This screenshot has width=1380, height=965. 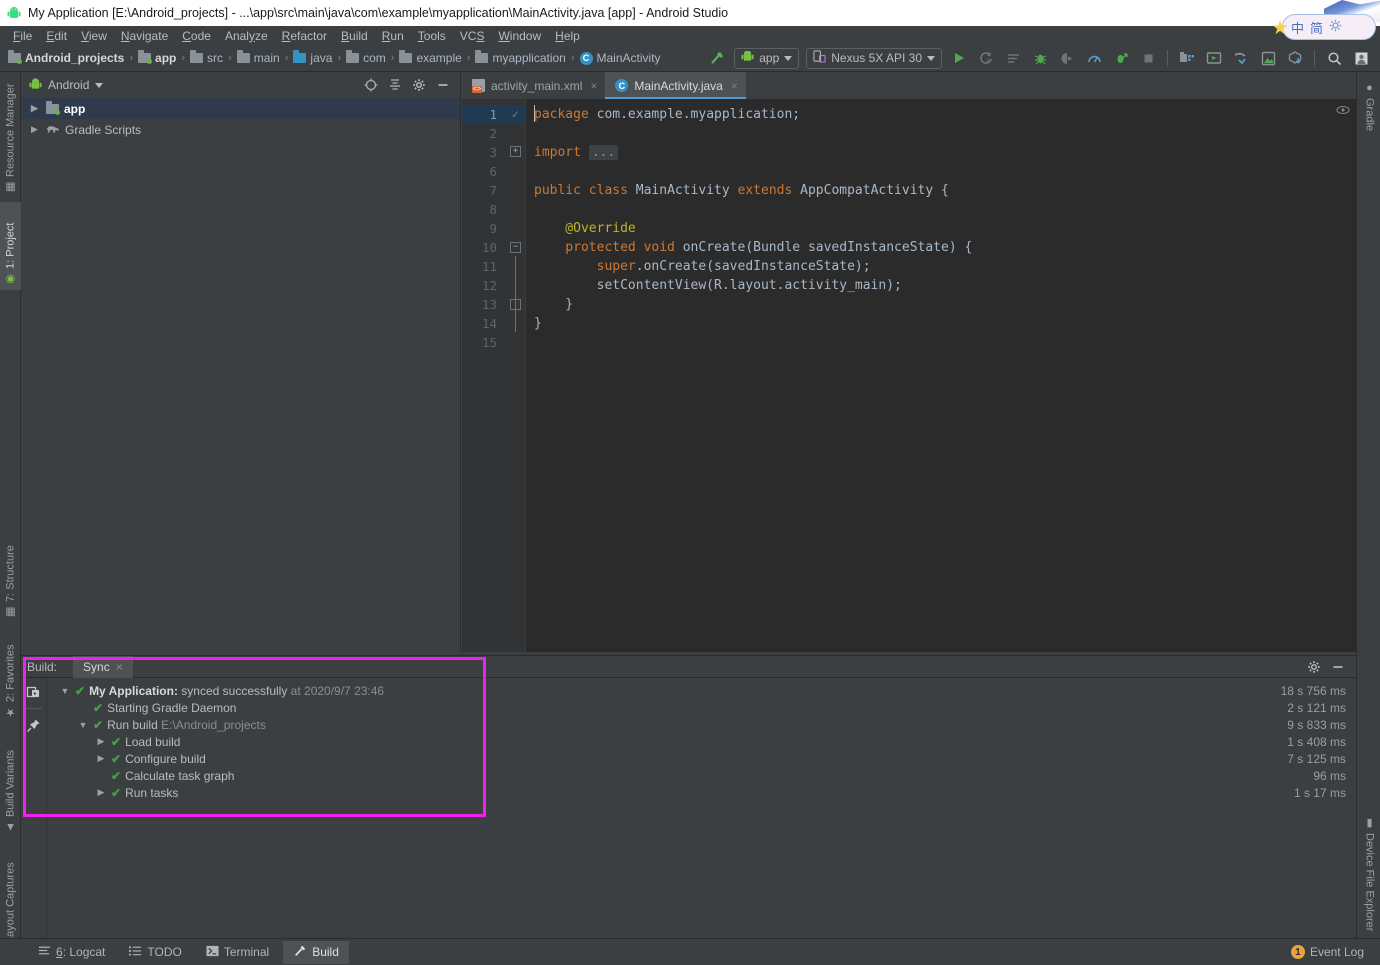 What do you see at coordinates (554, 304) in the screenshot?
I see `code-line-13: }` at bounding box center [554, 304].